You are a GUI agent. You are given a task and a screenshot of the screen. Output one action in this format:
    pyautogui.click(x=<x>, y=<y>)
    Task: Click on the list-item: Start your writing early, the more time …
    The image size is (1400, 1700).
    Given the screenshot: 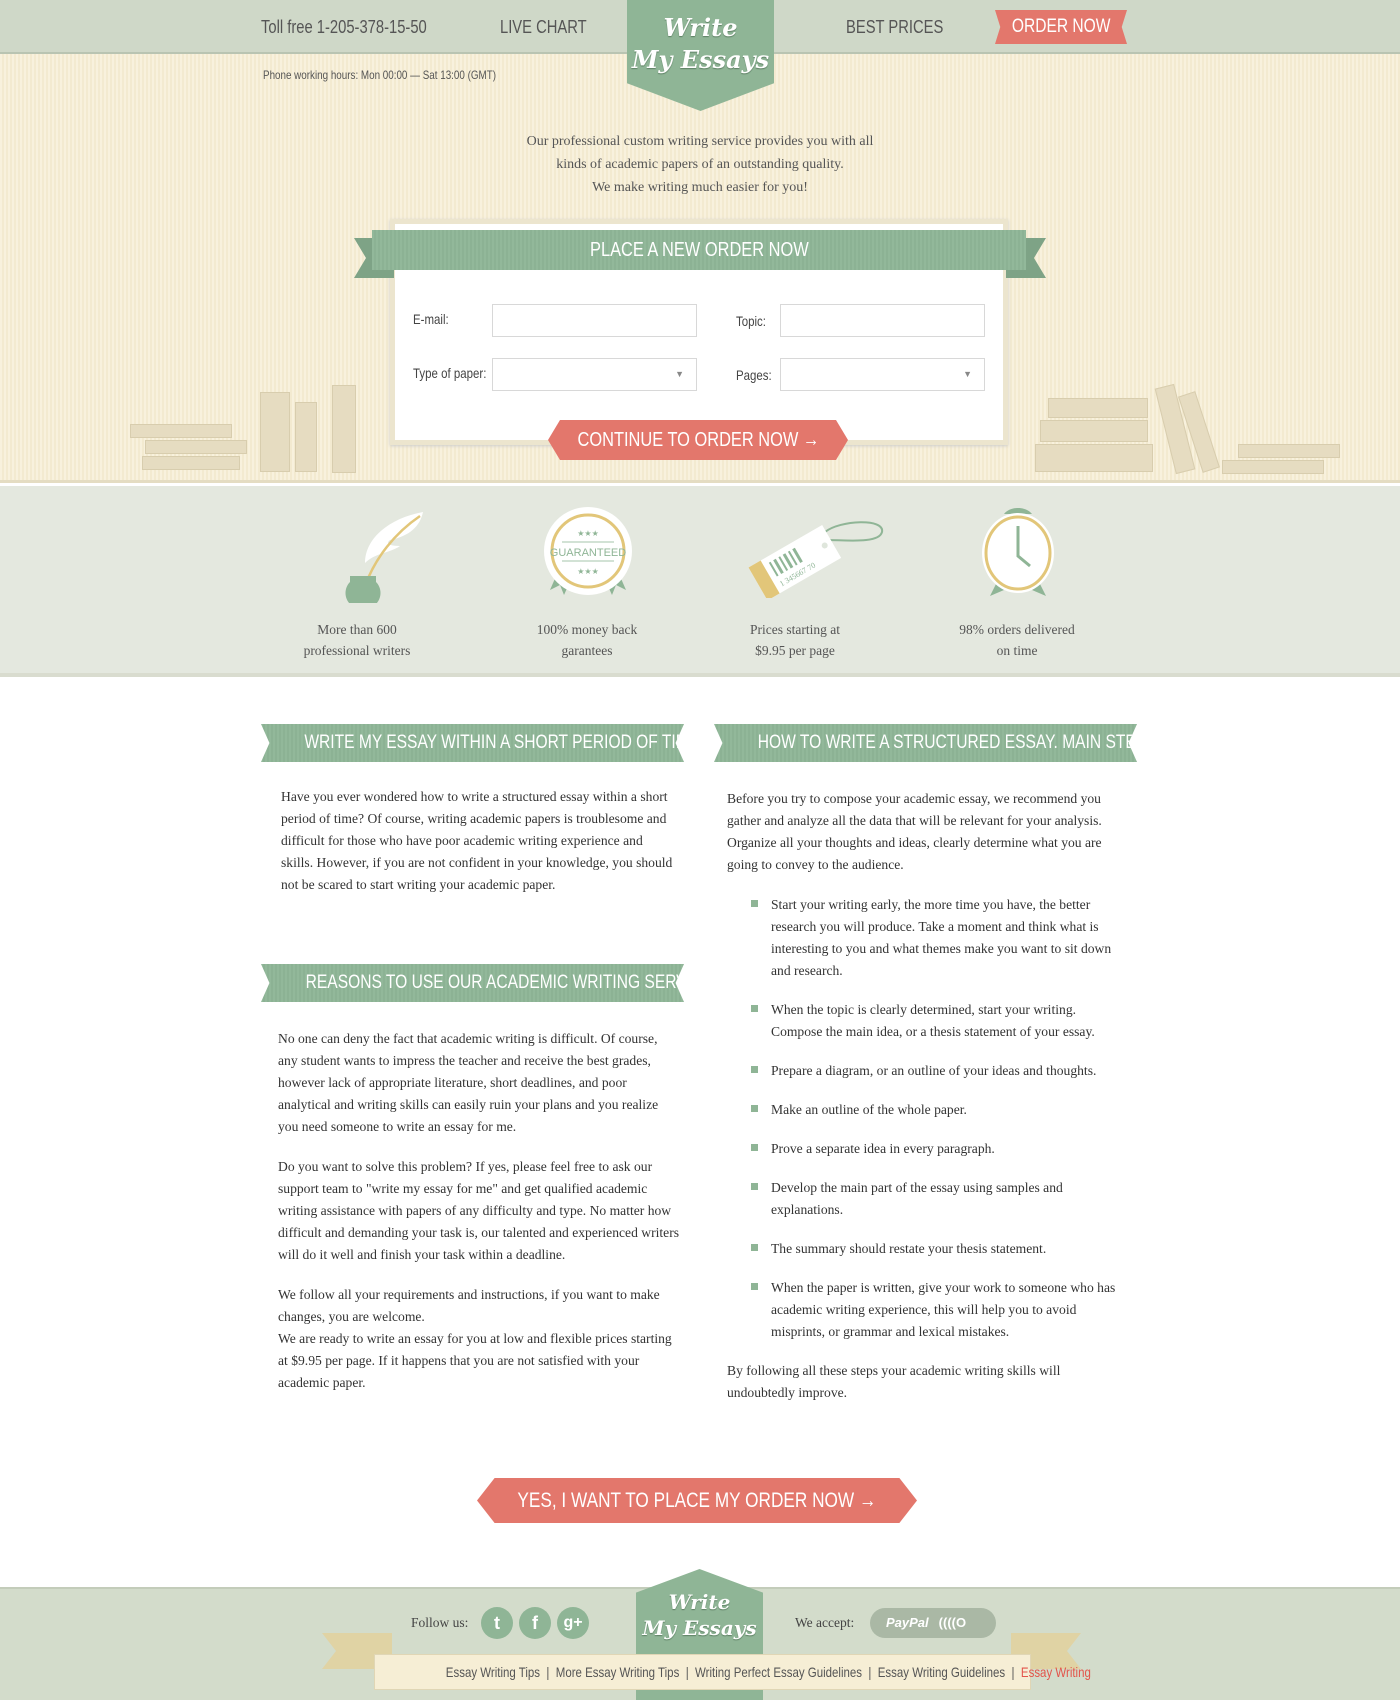 What is the action you would take?
    pyautogui.click(x=937, y=938)
    